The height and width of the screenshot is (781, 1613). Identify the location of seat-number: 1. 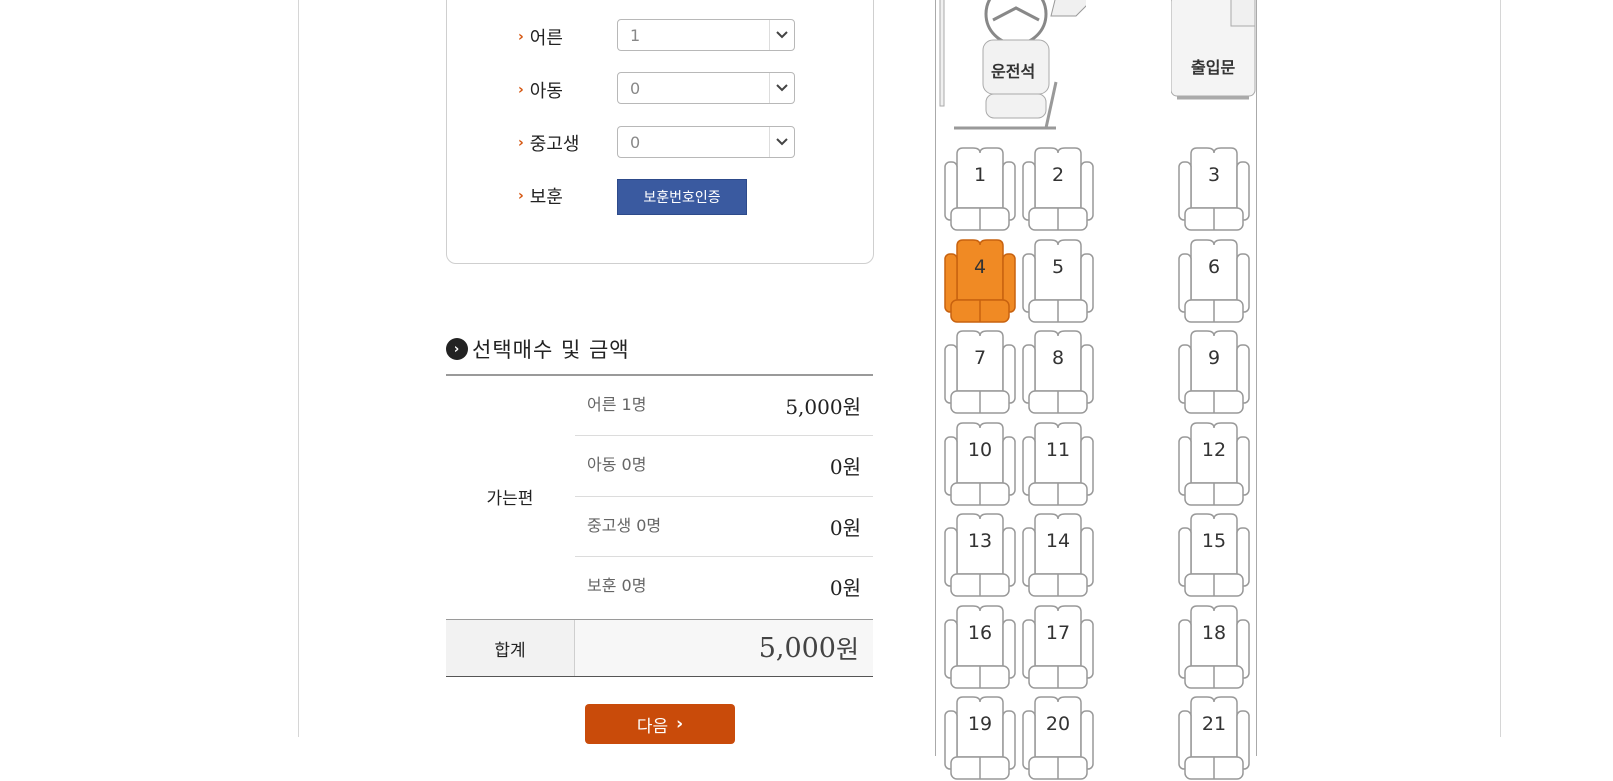
(980, 175).